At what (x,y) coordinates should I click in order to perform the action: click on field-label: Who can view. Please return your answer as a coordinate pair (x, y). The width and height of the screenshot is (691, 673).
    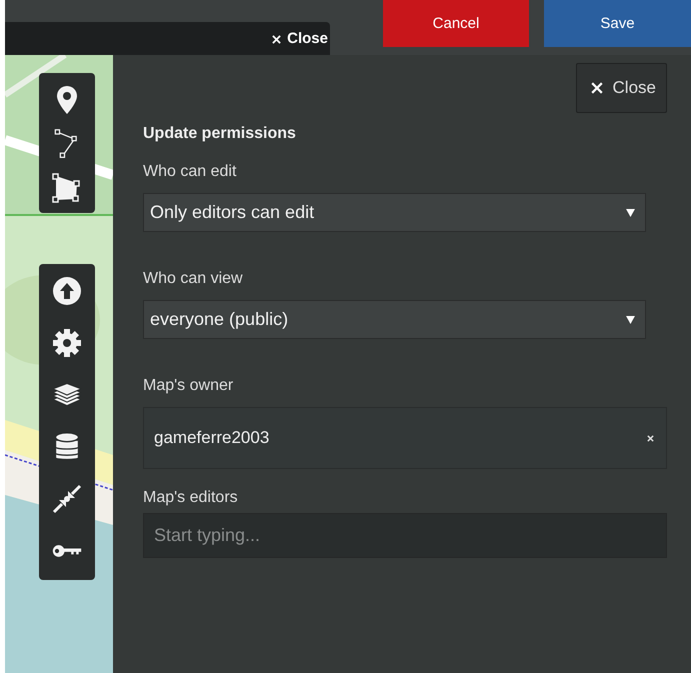
    Looking at the image, I should click on (193, 279).